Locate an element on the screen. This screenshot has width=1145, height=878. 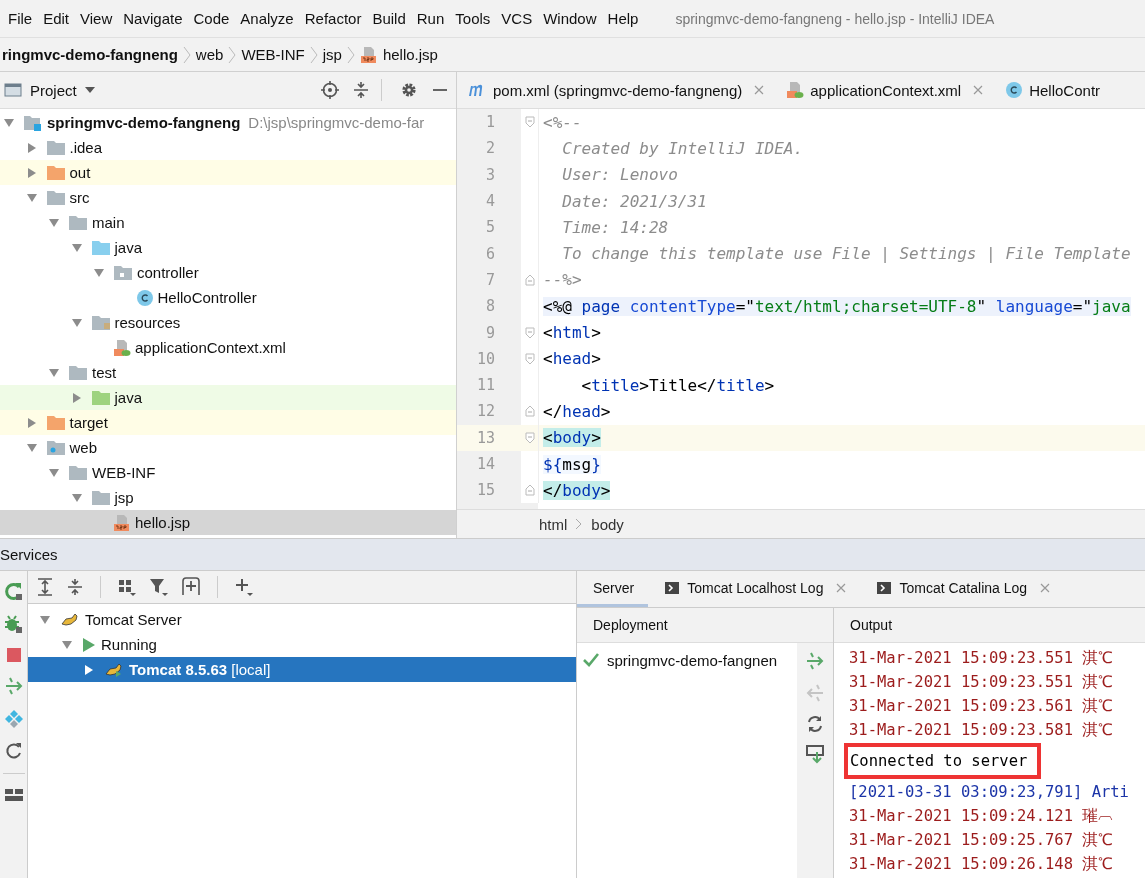
tab: Tomcat Localhost Log is located at coordinates (754, 589).